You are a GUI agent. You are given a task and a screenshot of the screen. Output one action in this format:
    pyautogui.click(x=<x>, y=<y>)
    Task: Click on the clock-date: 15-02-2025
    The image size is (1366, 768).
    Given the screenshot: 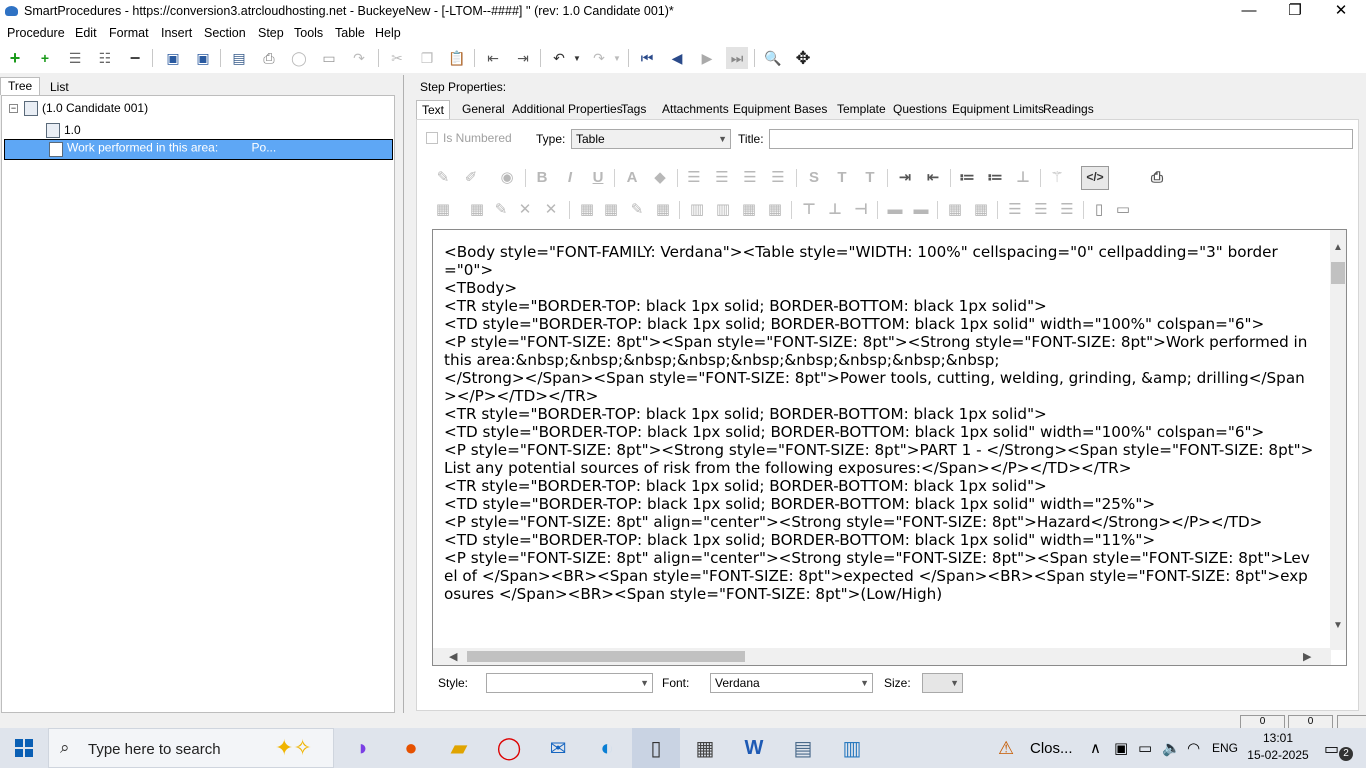 What is the action you would take?
    pyautogui.click(x=1278, y=755)
    